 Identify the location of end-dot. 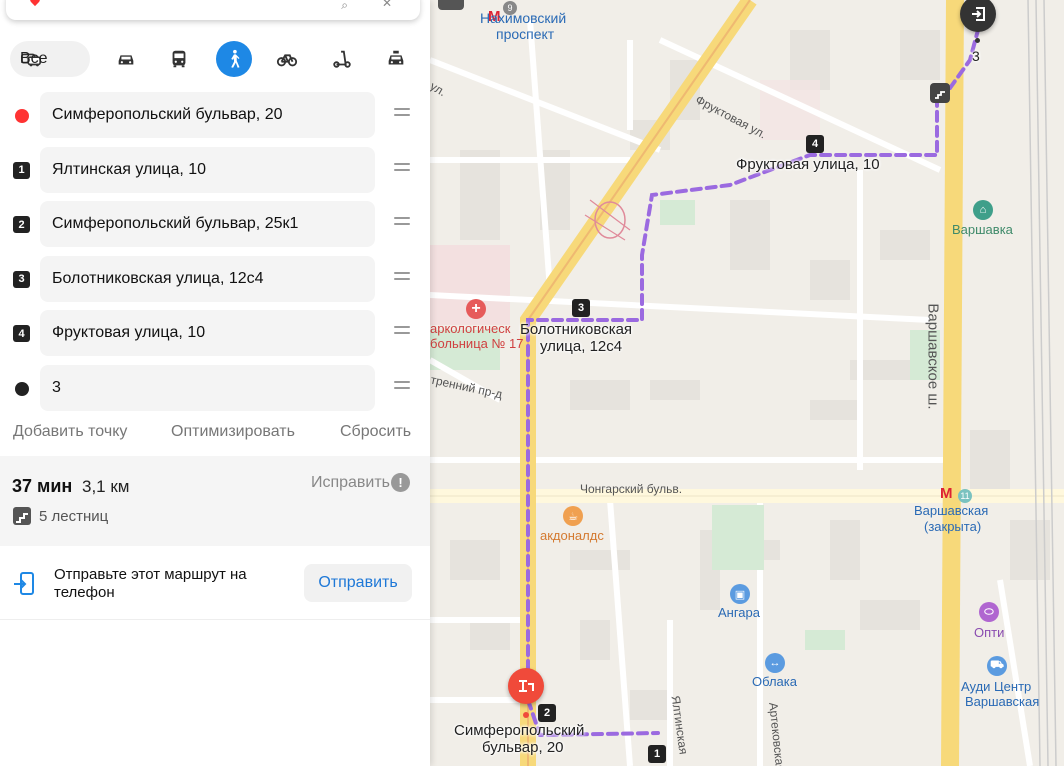
(977, 40).